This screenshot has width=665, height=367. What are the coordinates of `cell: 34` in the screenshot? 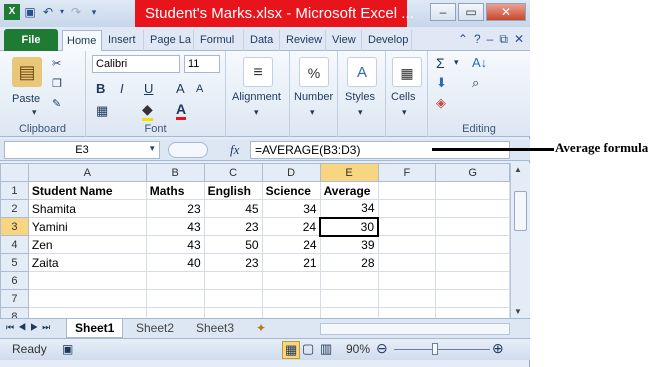 It's located at (291, 208).